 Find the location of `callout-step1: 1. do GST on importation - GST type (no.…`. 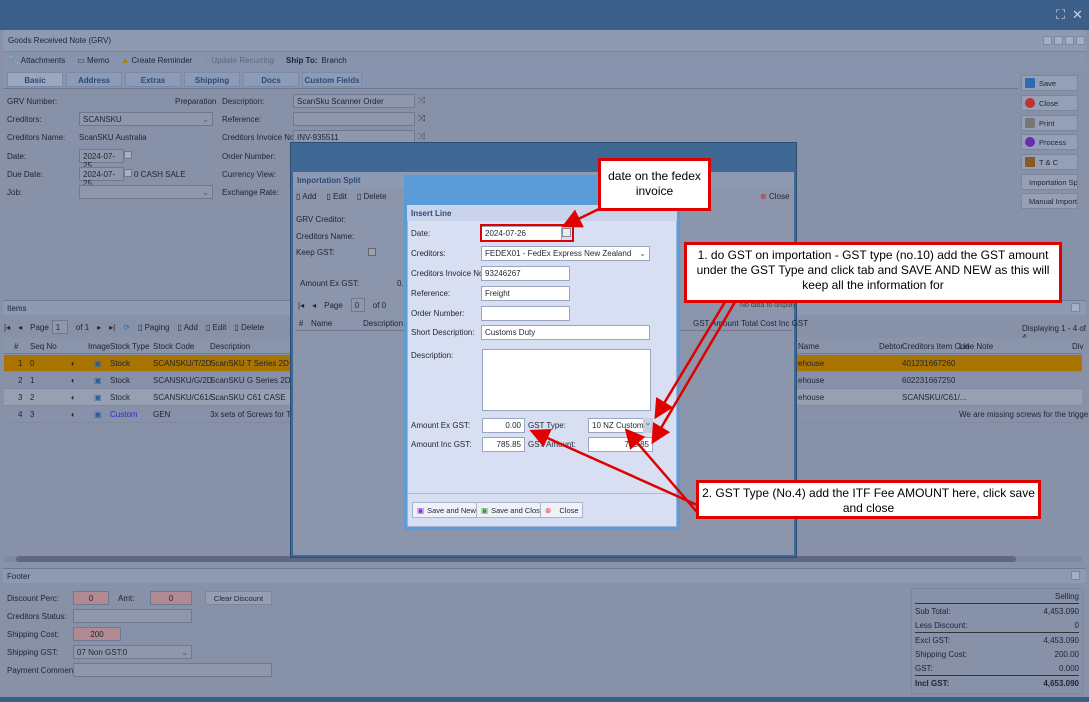

callout-step1: 1. do GST on importation - GST type (no.… is located at coordinates (873, 272).